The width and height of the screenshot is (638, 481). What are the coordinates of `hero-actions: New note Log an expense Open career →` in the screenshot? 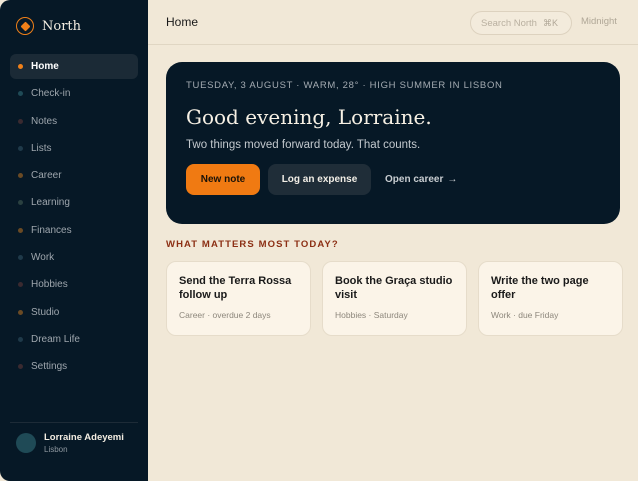 It's located at (393, 179).